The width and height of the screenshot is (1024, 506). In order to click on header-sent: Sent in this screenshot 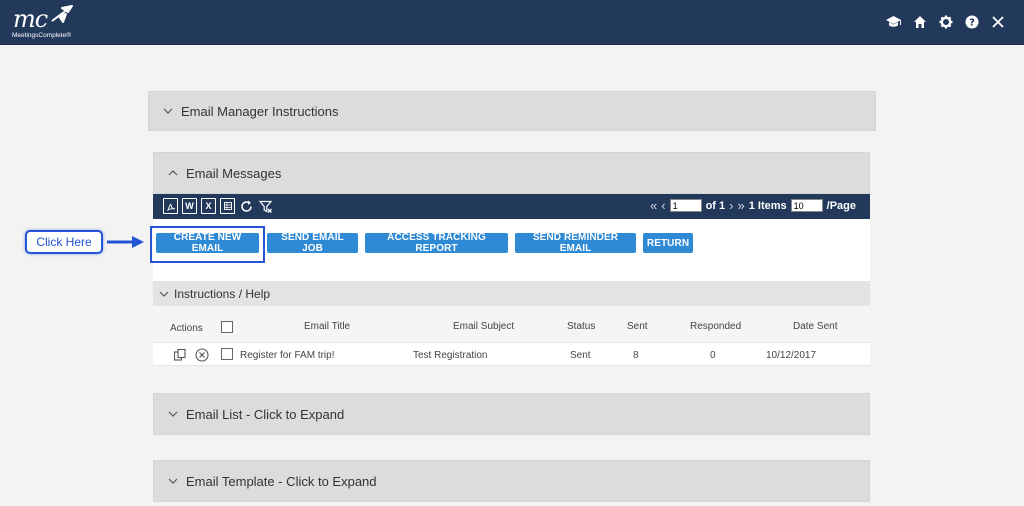, I will do `click(637, 326)`.